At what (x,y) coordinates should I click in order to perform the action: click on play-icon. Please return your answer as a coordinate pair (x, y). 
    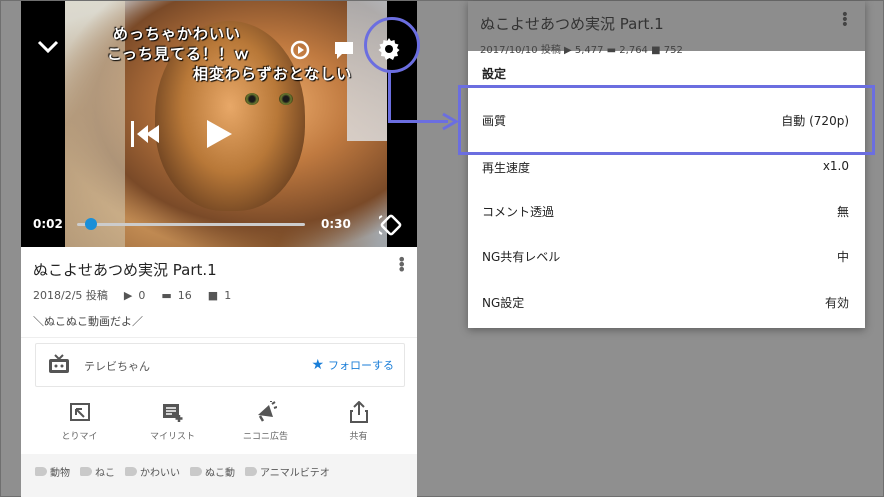
    Looking at the image, I should click on (219, 136).